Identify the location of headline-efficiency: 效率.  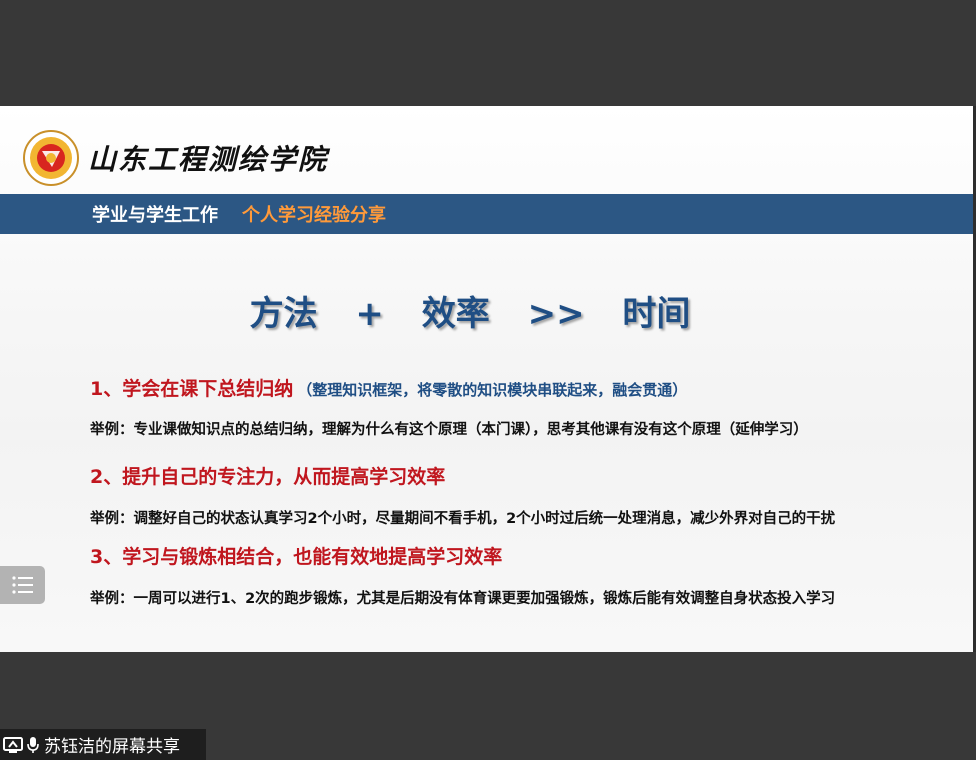
(455, 314).